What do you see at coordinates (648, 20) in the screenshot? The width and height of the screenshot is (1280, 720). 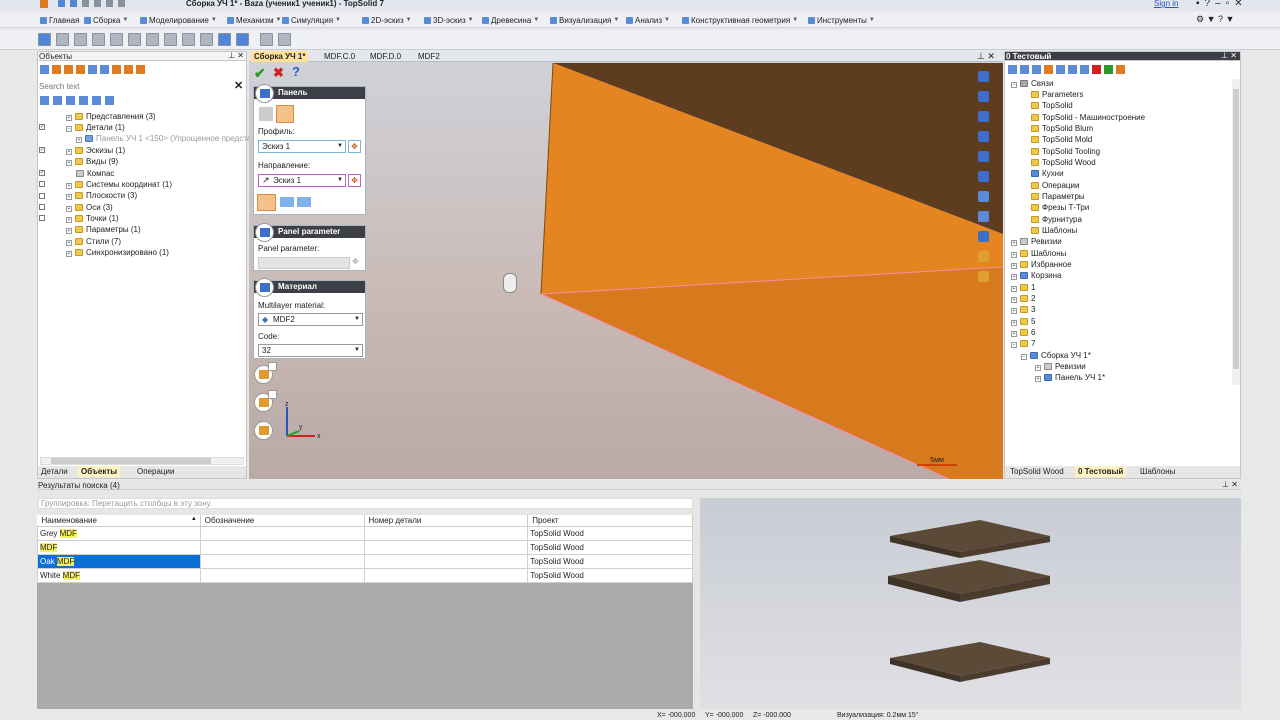 I see `menu-item-analysis: Анализ ▼` at bounding box center [648, 20].